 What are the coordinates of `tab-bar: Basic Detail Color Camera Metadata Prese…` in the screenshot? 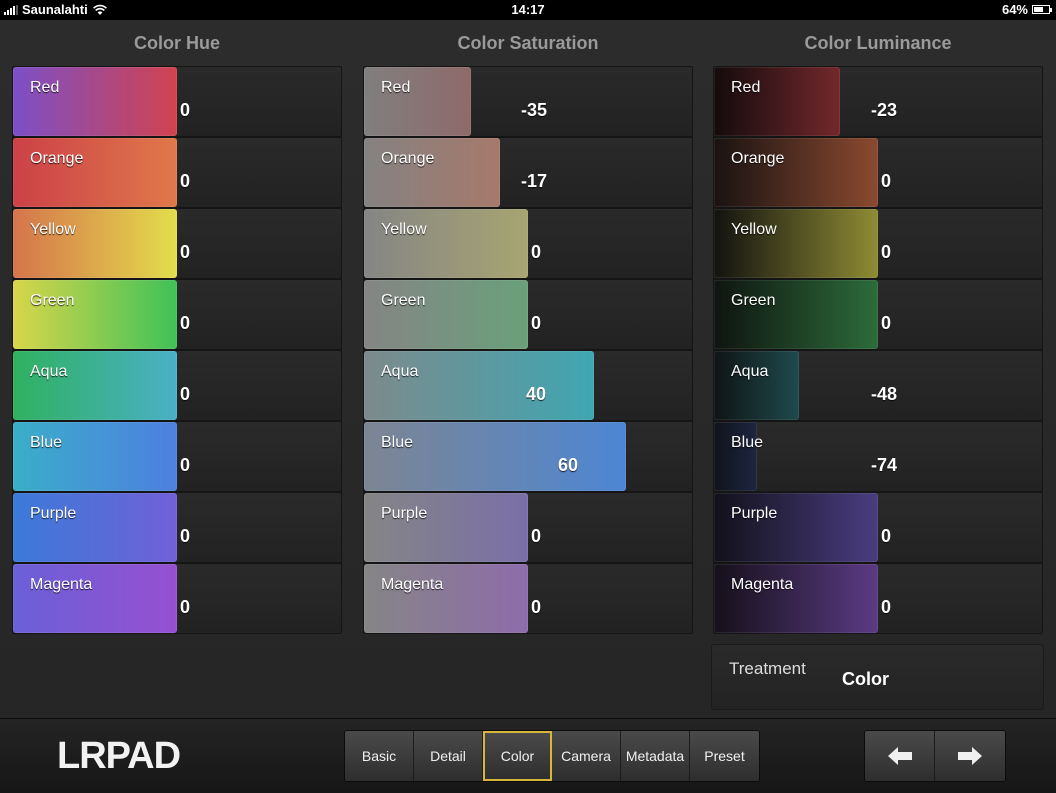 It's located at (552, 756).